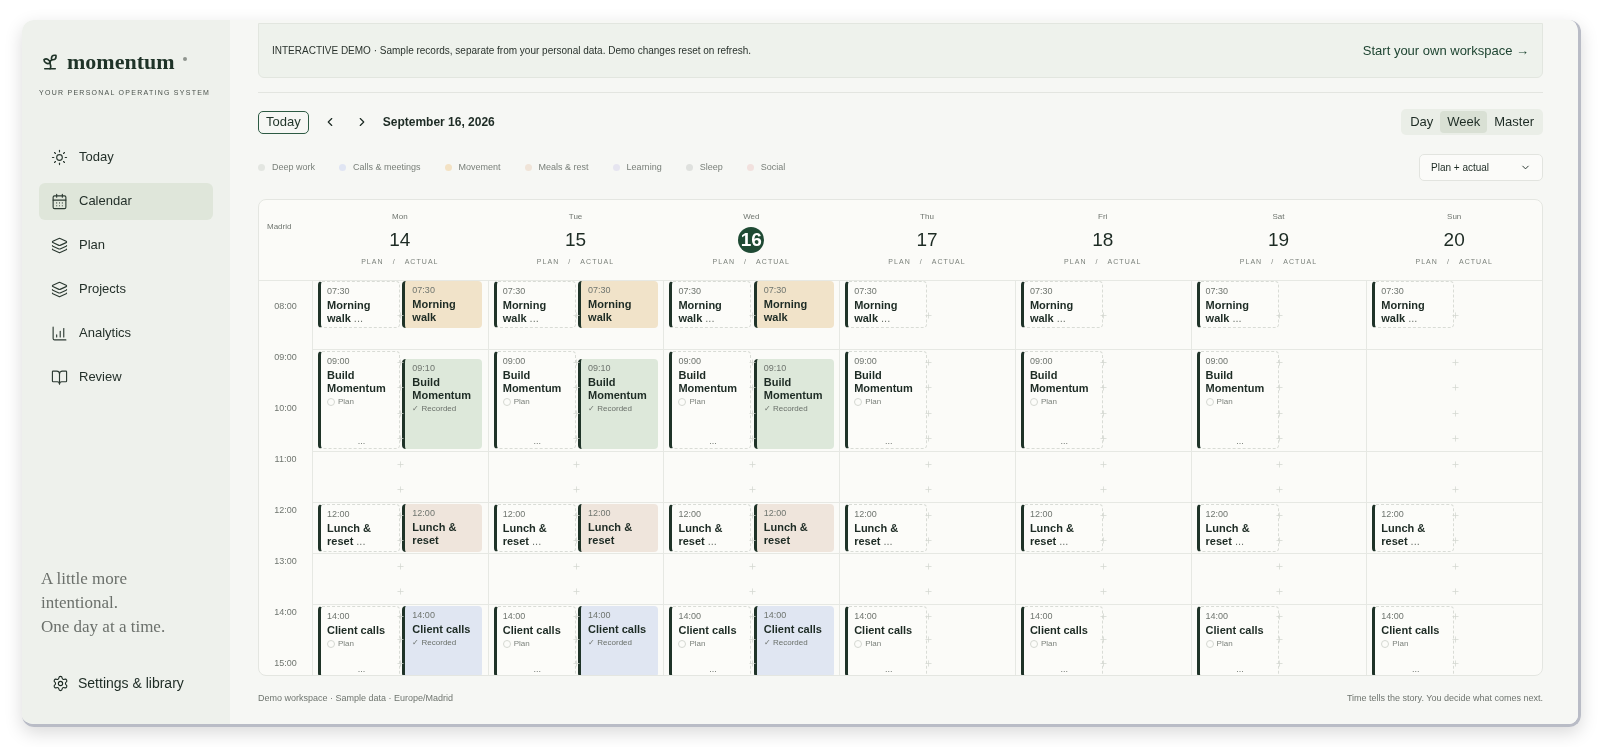 Image resolution: width=1600 pixels, height=747 pixels. I want to click on day-number: 16, so click(751, 240).